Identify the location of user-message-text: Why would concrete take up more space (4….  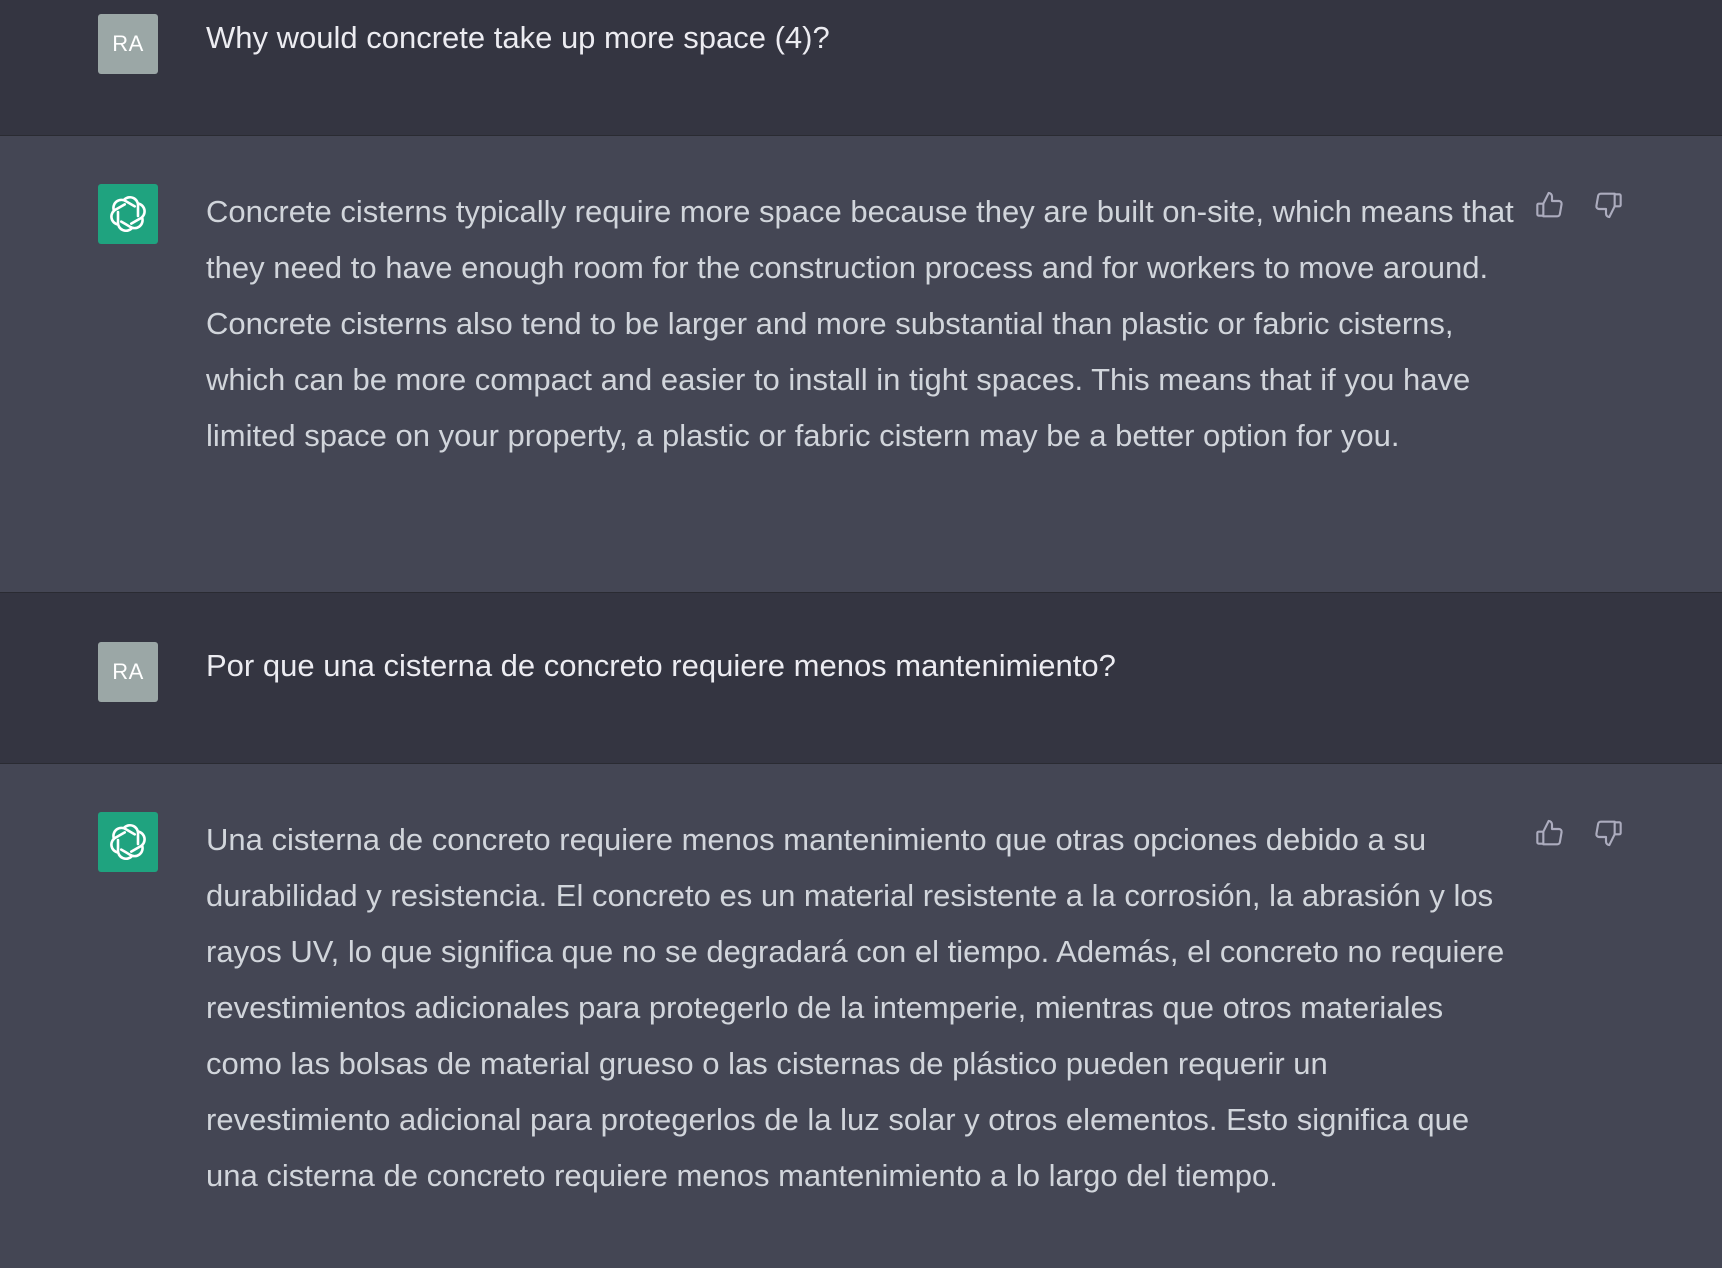
(518, 37).